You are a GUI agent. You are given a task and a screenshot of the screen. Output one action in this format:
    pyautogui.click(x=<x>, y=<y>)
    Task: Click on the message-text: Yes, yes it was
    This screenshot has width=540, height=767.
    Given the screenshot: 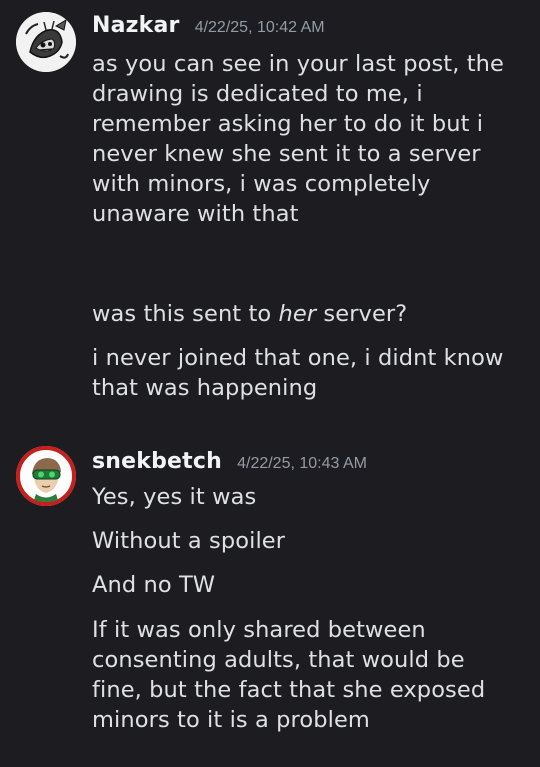 What is the action you would take?
    pyautogui.click(x=307, y=497)
    